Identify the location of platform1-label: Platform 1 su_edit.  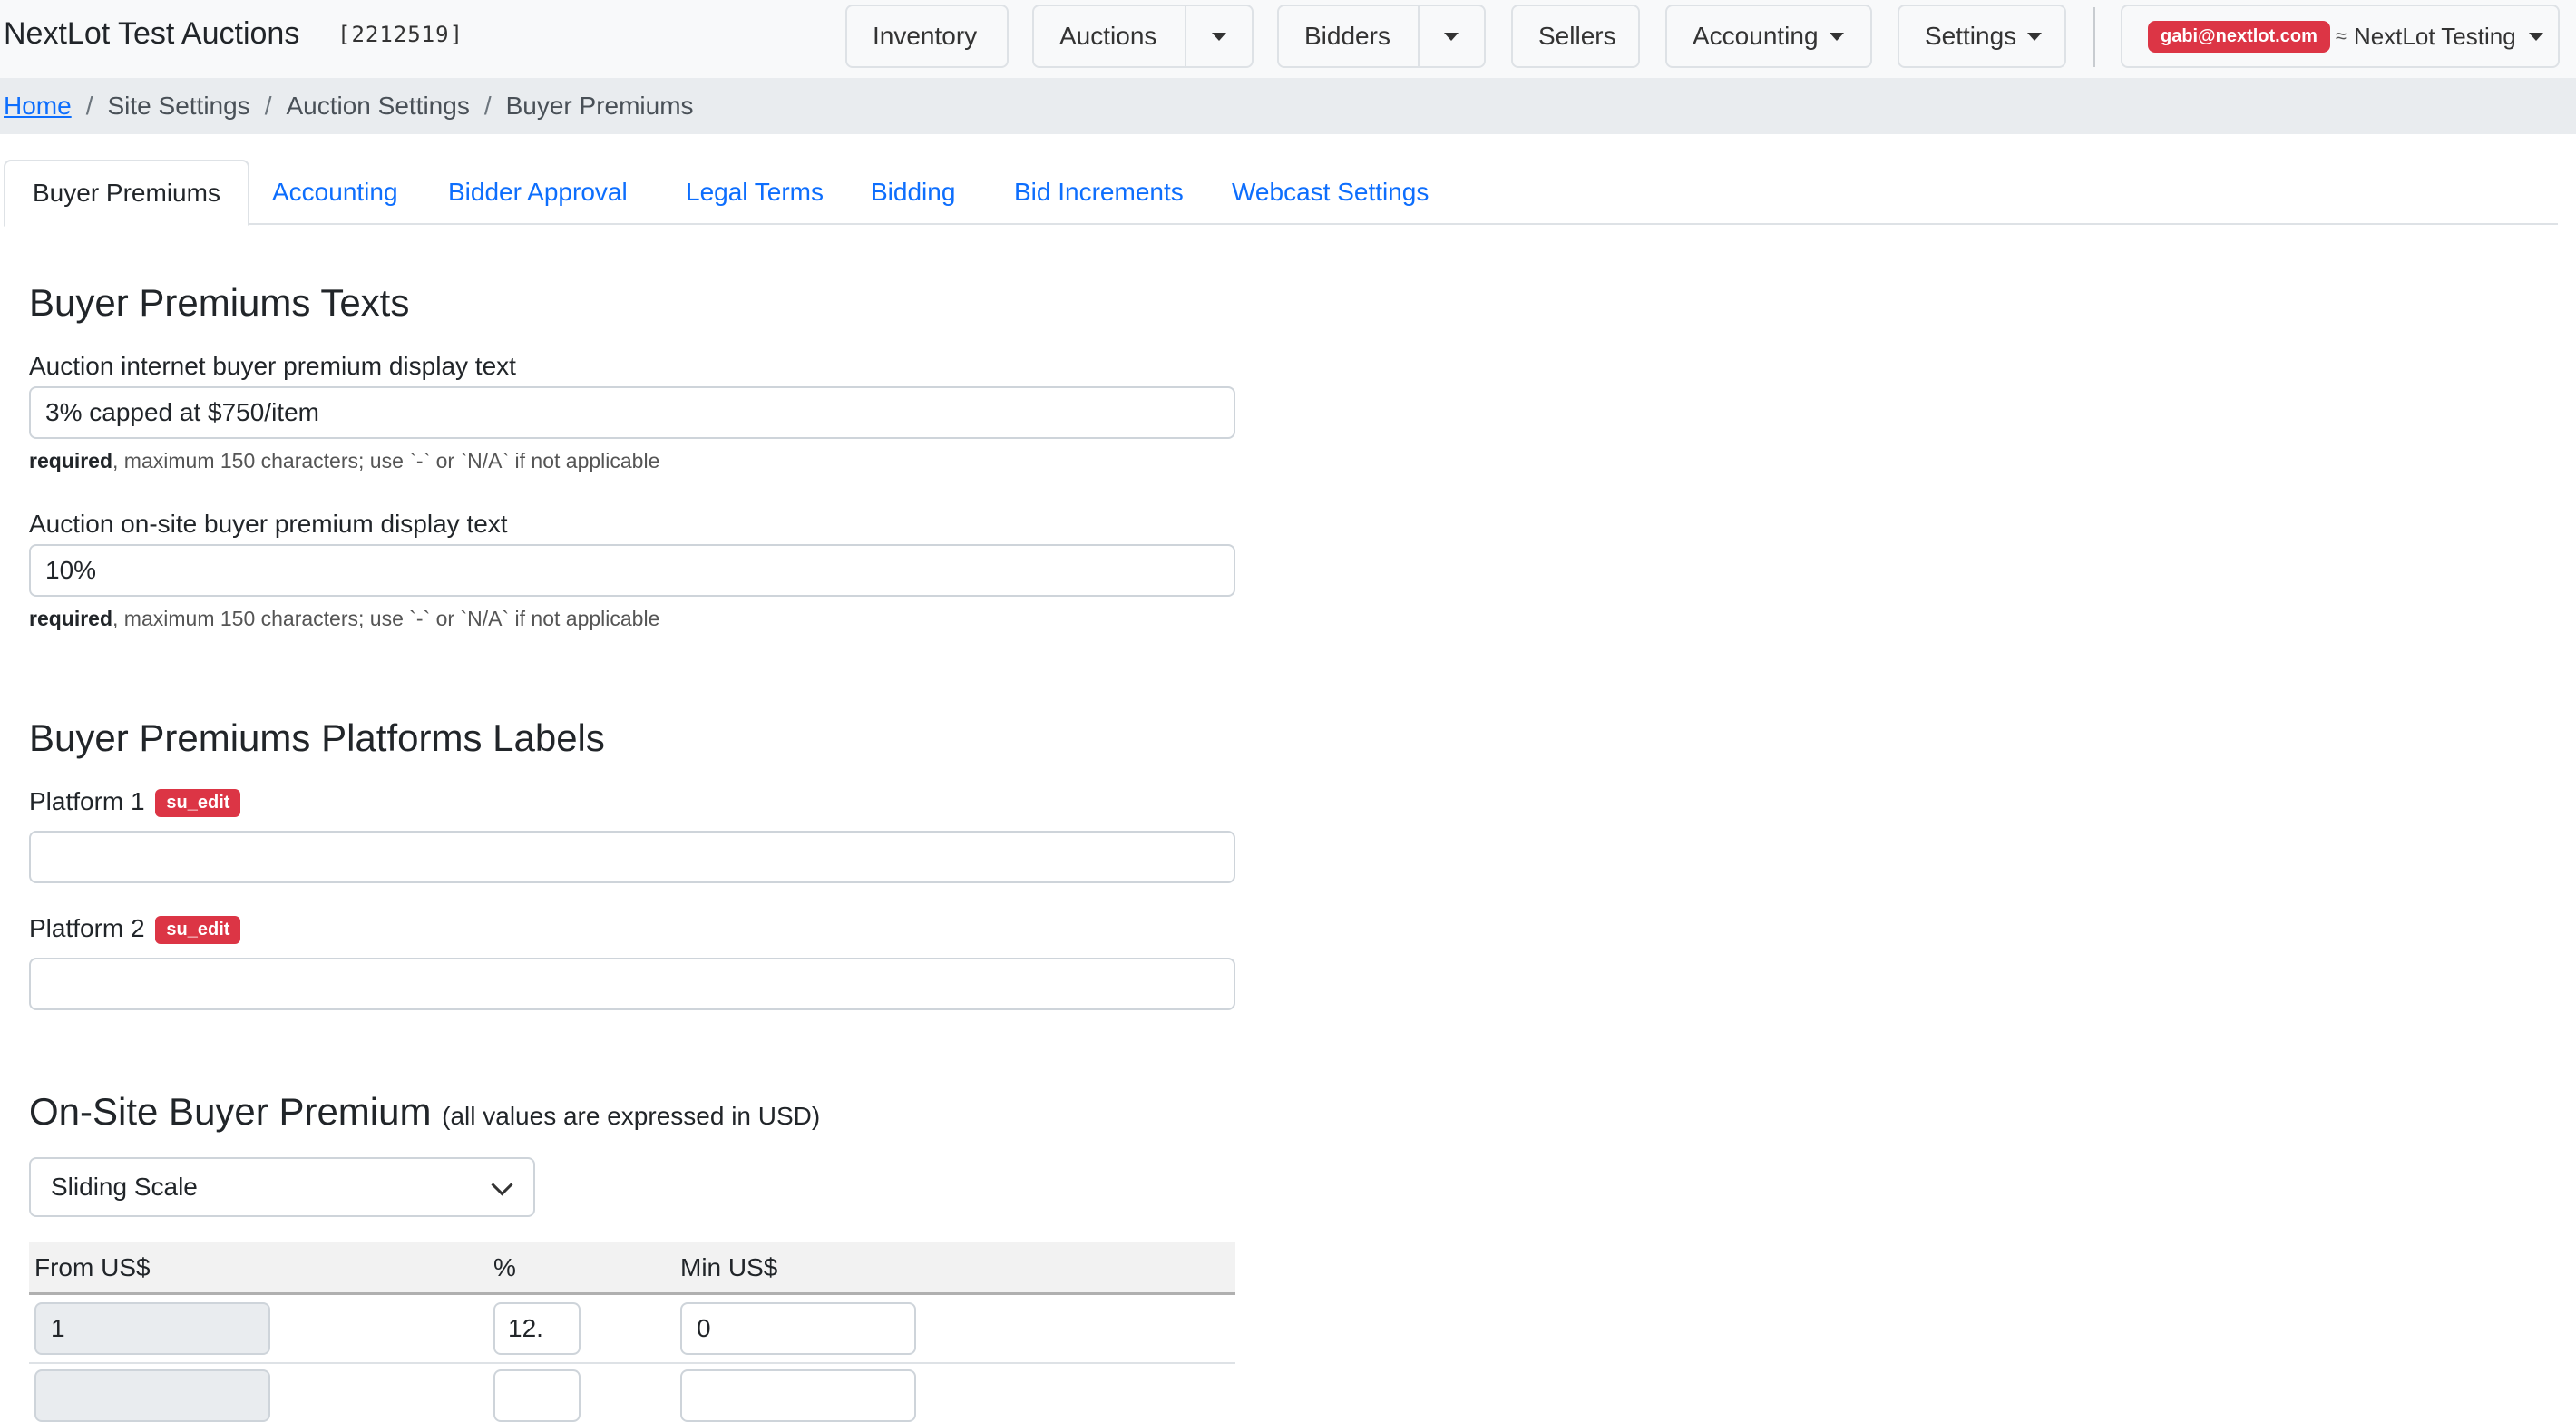
(135, 802).